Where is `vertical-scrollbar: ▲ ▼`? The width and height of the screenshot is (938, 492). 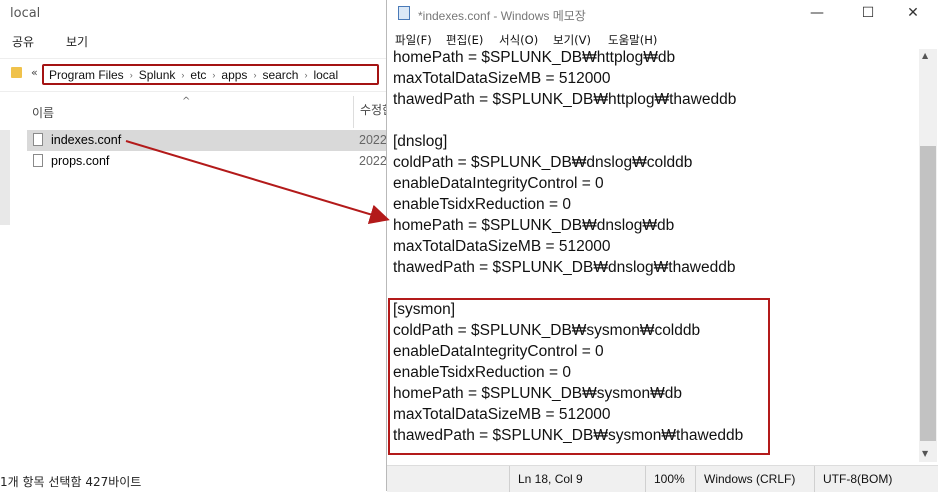
vertical-scrollbar: ▲ ▼ is located at coordinates (928, 255).